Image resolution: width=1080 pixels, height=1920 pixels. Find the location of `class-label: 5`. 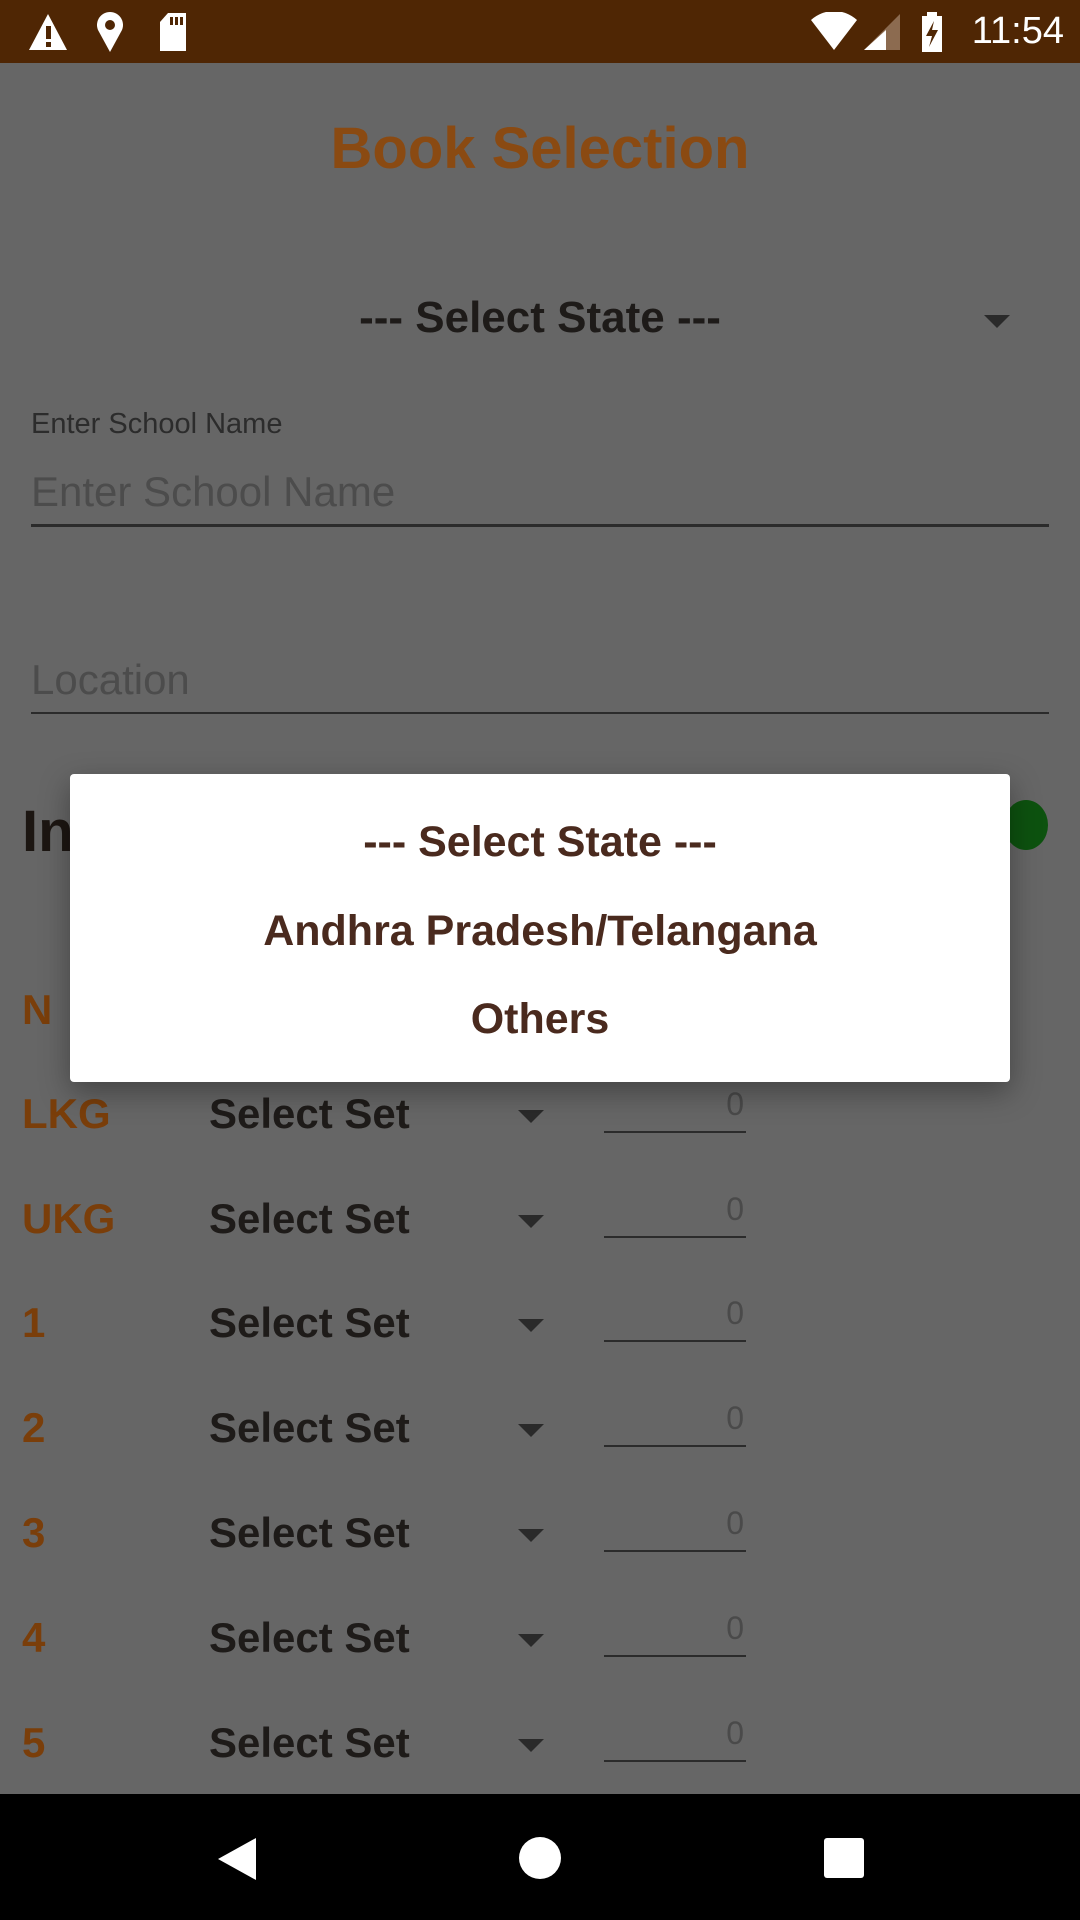

class-label: 5 is located at coordinates (34, 1742).